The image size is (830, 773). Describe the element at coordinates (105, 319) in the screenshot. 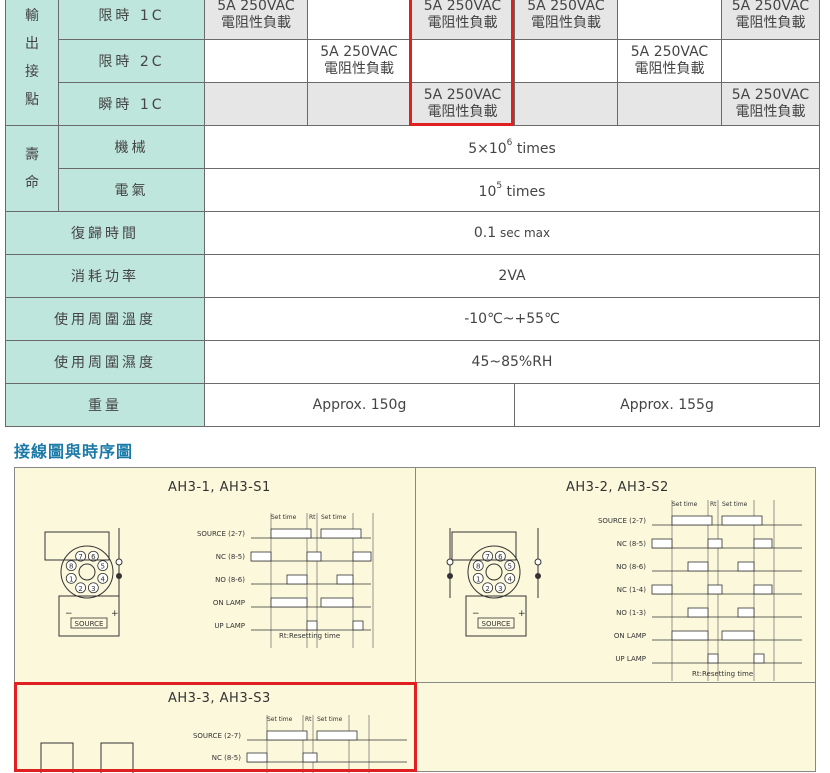

I see `row-label-temperature: 使用周圍溫度` at that location.